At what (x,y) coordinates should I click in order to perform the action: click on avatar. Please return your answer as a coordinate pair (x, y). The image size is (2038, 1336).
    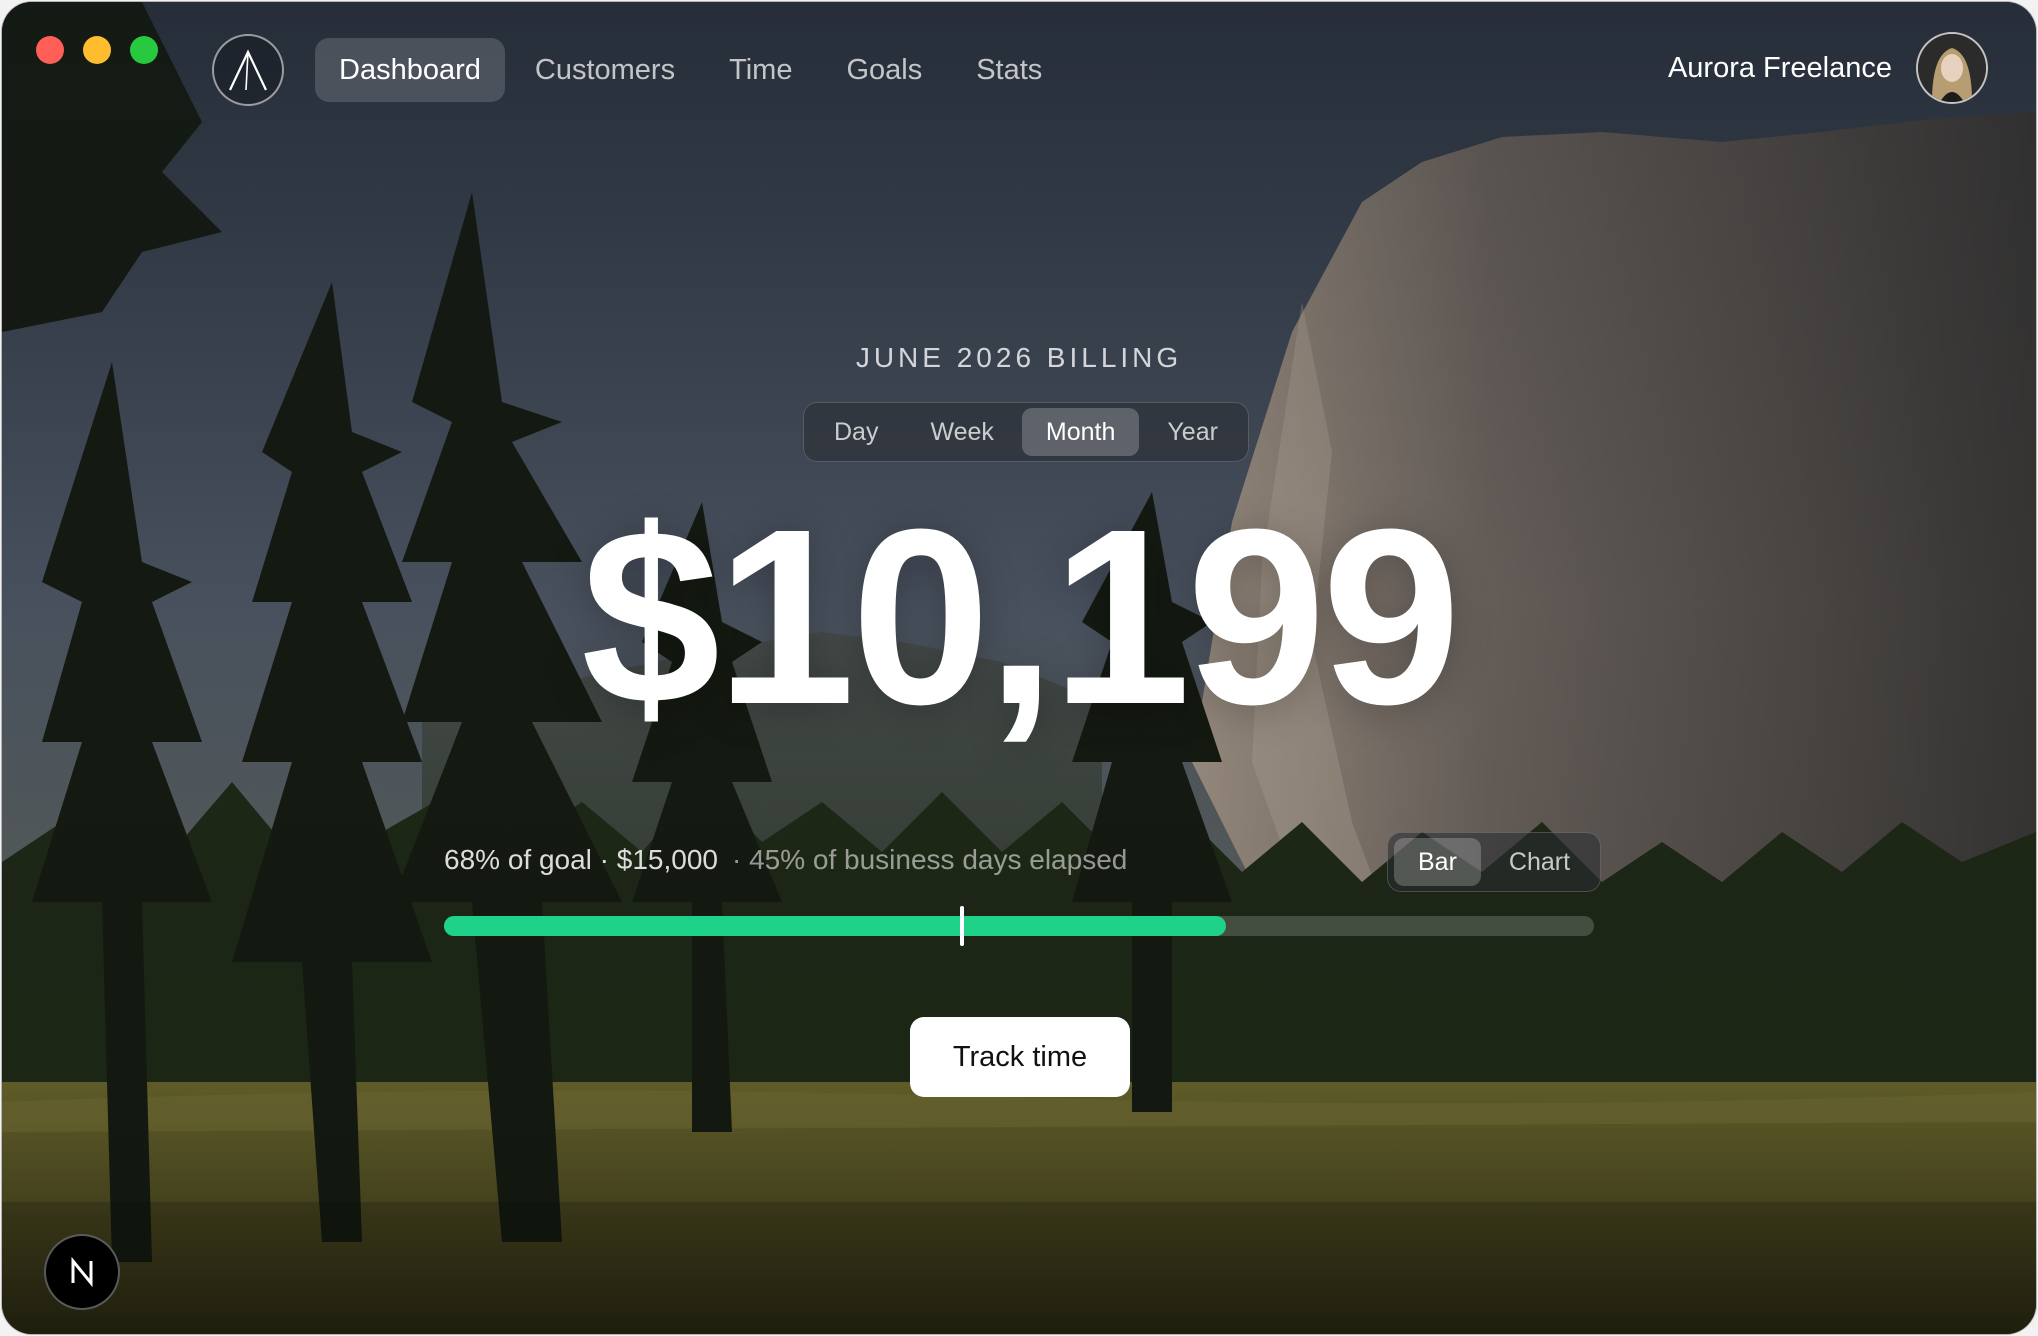
    Looking at the image, I should click on (1952, 68).